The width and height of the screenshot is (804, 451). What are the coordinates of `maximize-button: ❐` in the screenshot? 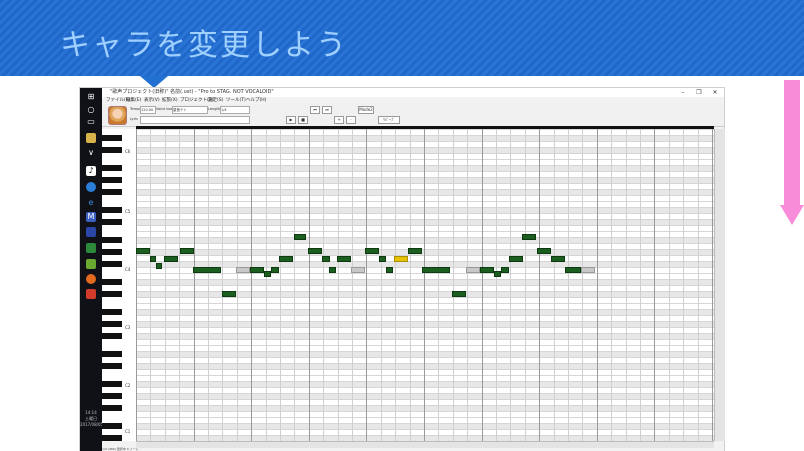 It's located at (699, 92).